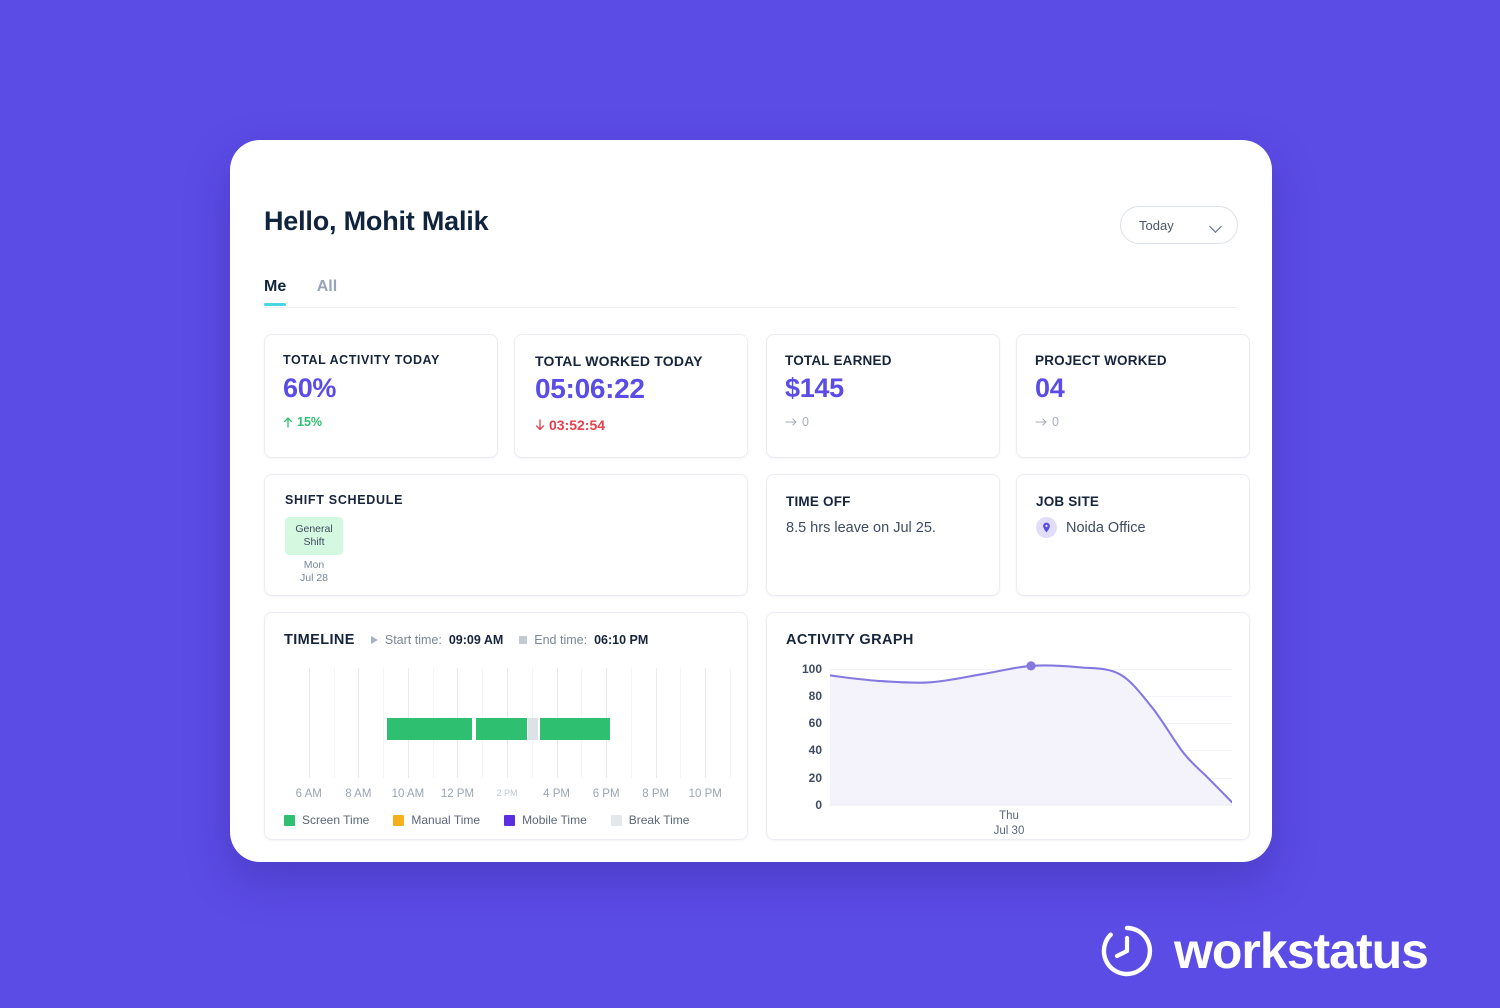 The image size is (1500, 1008). Describe the element at coordinates (705, 794) in the screenshot. I see `x-tick-label: 10 PM` at that location.